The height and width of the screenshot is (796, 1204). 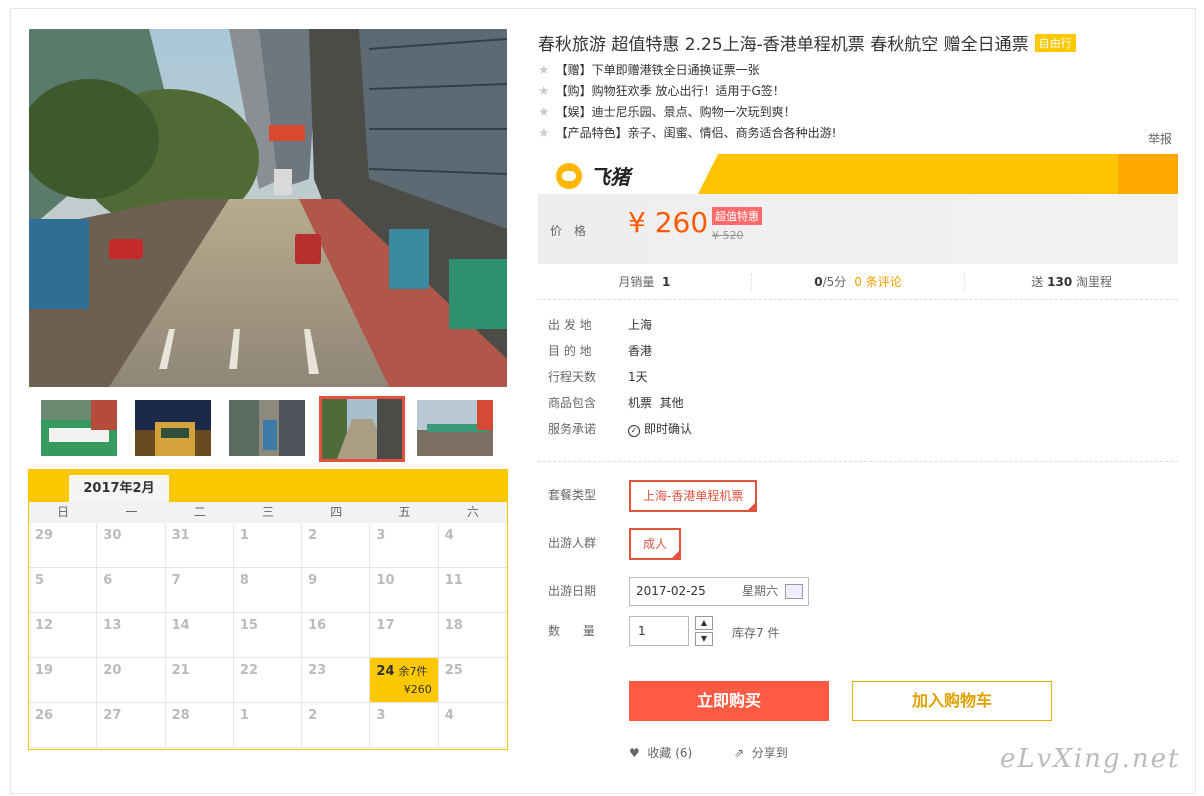 I want to click on calendar-day: 6, so click(x=131, y=590).